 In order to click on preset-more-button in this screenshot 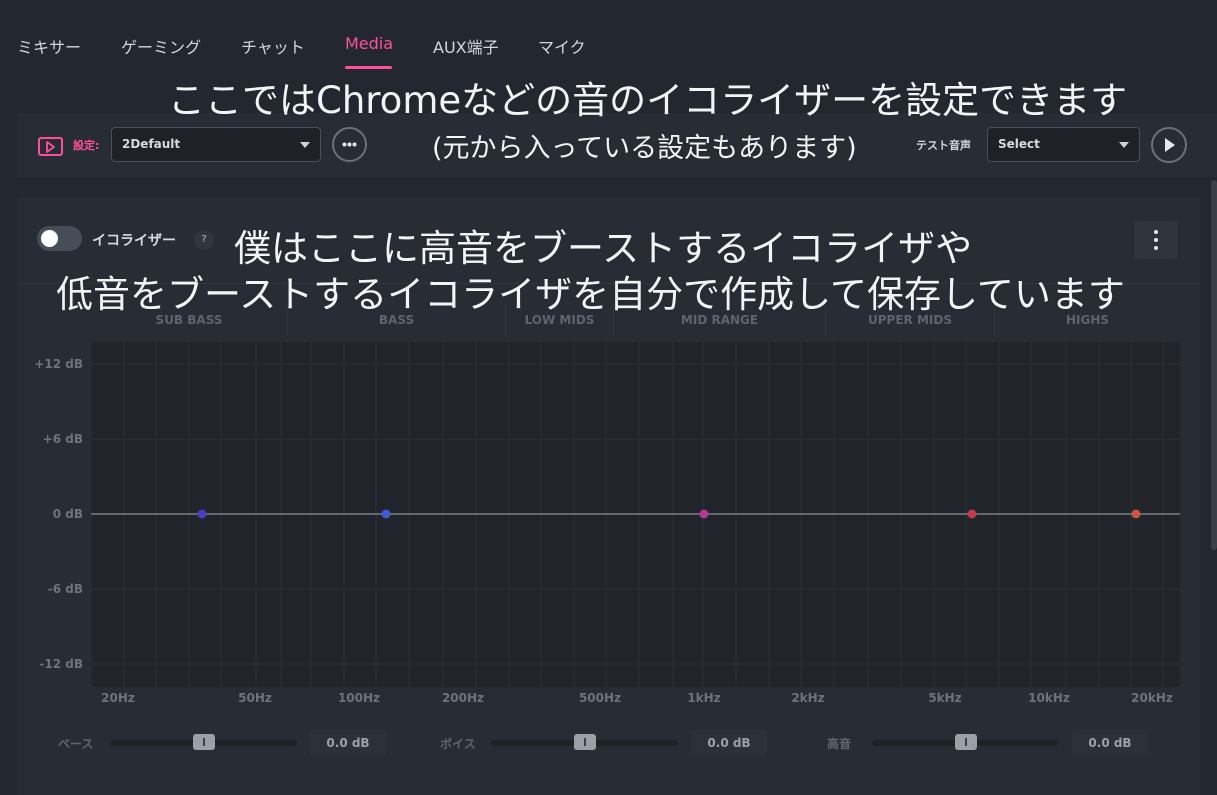, I will do `click(349, 144)`.